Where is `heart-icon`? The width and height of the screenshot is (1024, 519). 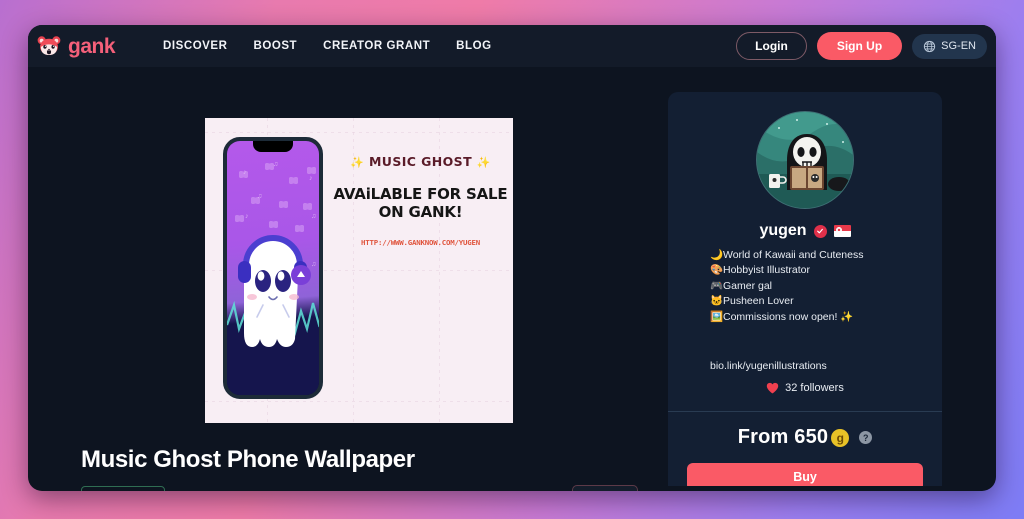 heart-icon is located at coordinates (772, 388).